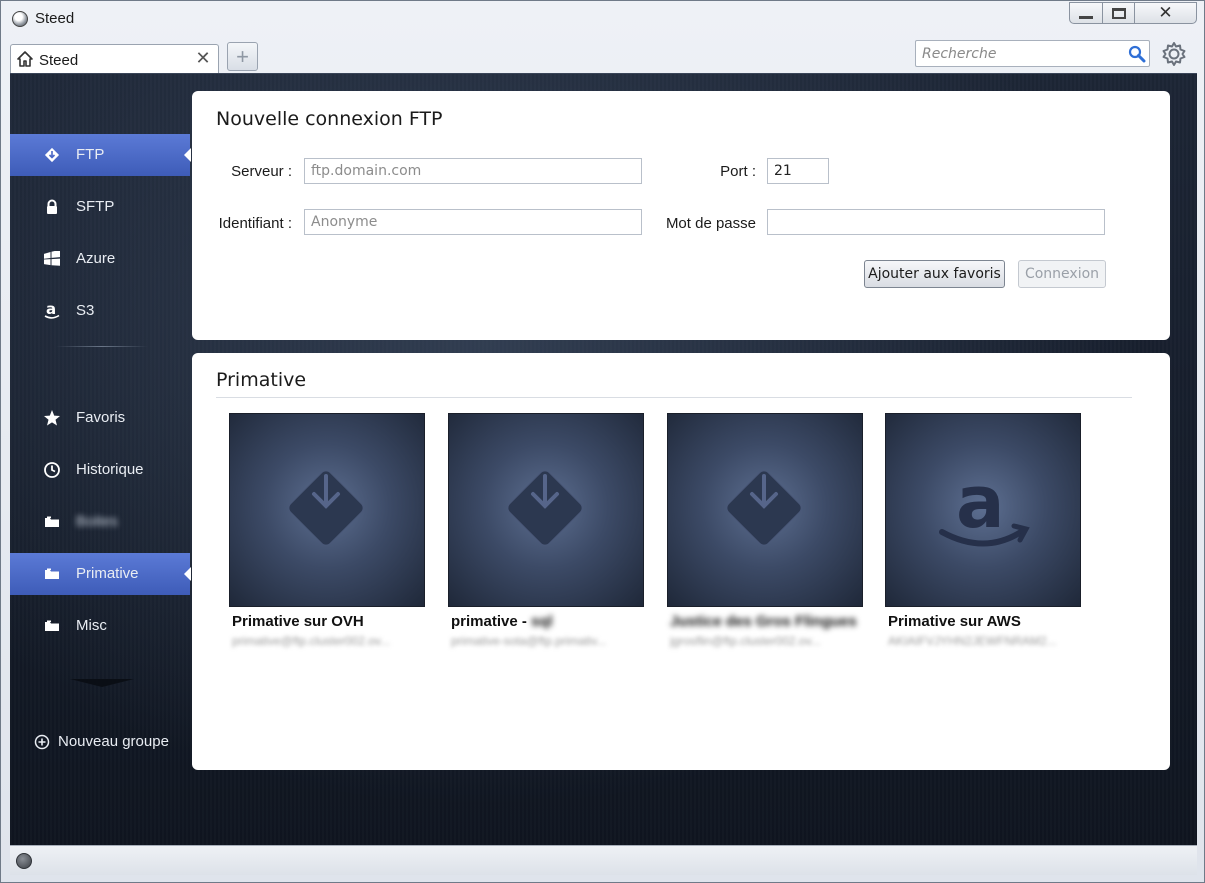  I want to click on ftp-panel-title: Nouvelle connexion FTP, so click(329, 119).